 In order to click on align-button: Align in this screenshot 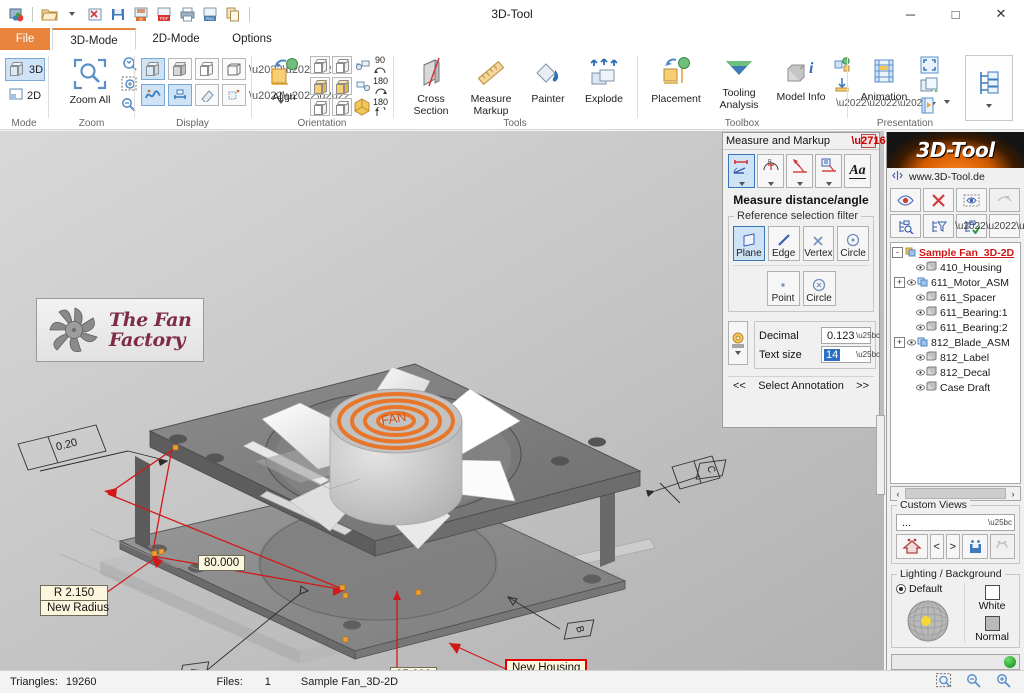, I will do `click(284, 80)`.